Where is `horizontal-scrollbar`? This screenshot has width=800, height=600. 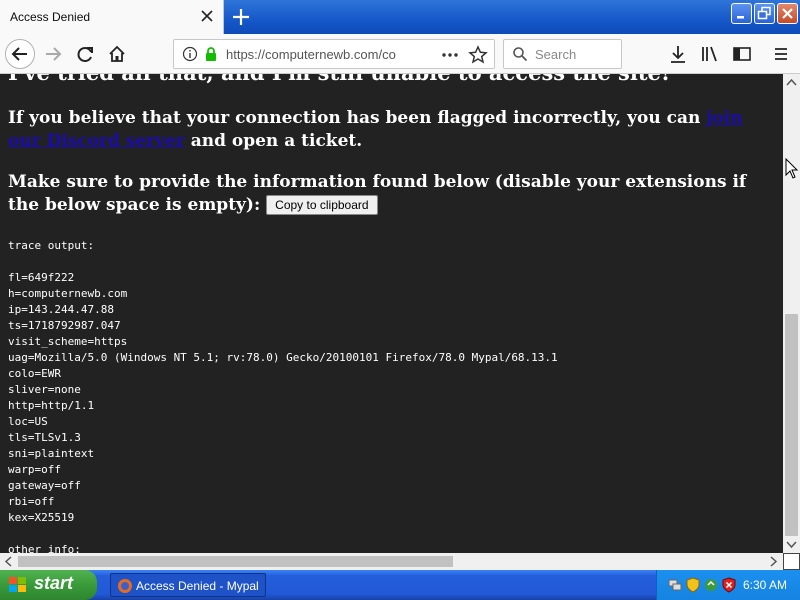 horizontal-scrollbar is located at coordinates (391, 561).